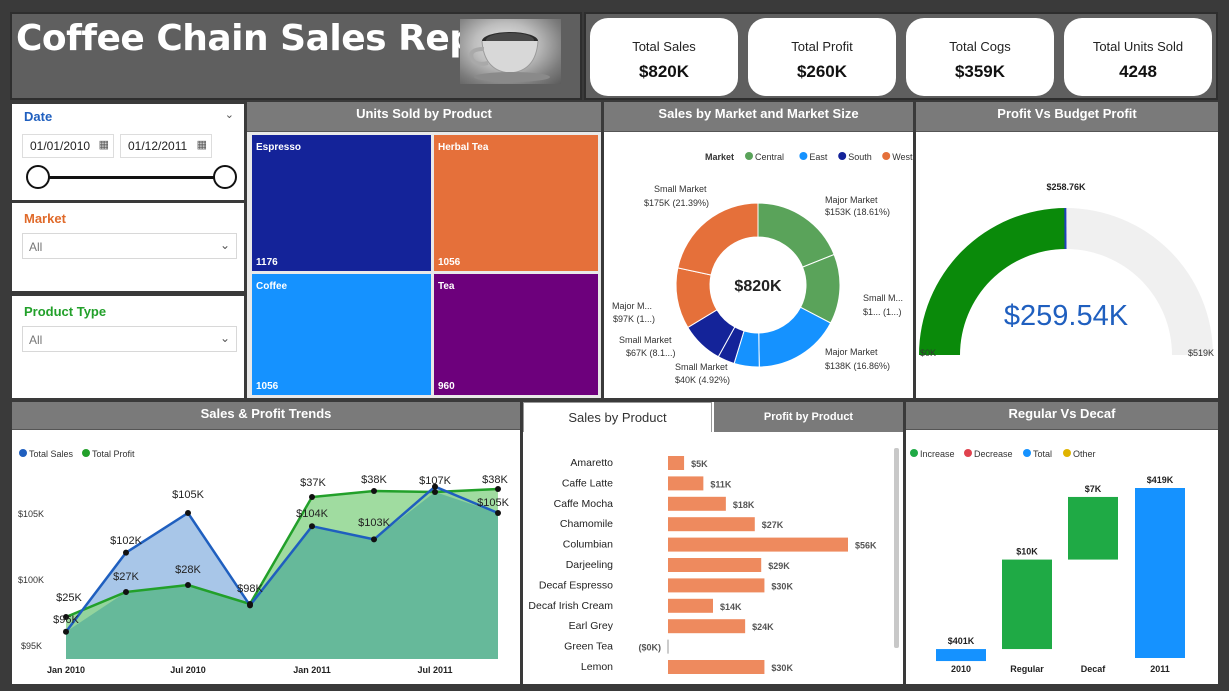 This screenshot has height=691, width=1229. I want to click on bar-earl-grey, so click(707, 626).